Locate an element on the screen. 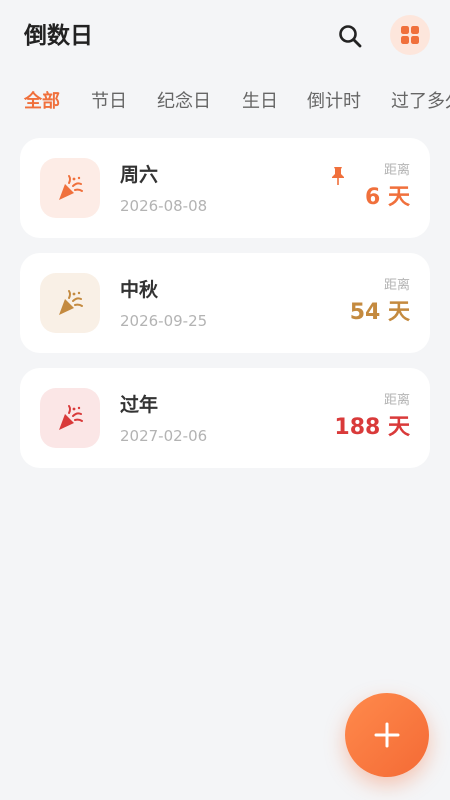 The width and height of the screenshot is (450, 800). event-date: 2026-09-25 is located at coordinates (164, 321).